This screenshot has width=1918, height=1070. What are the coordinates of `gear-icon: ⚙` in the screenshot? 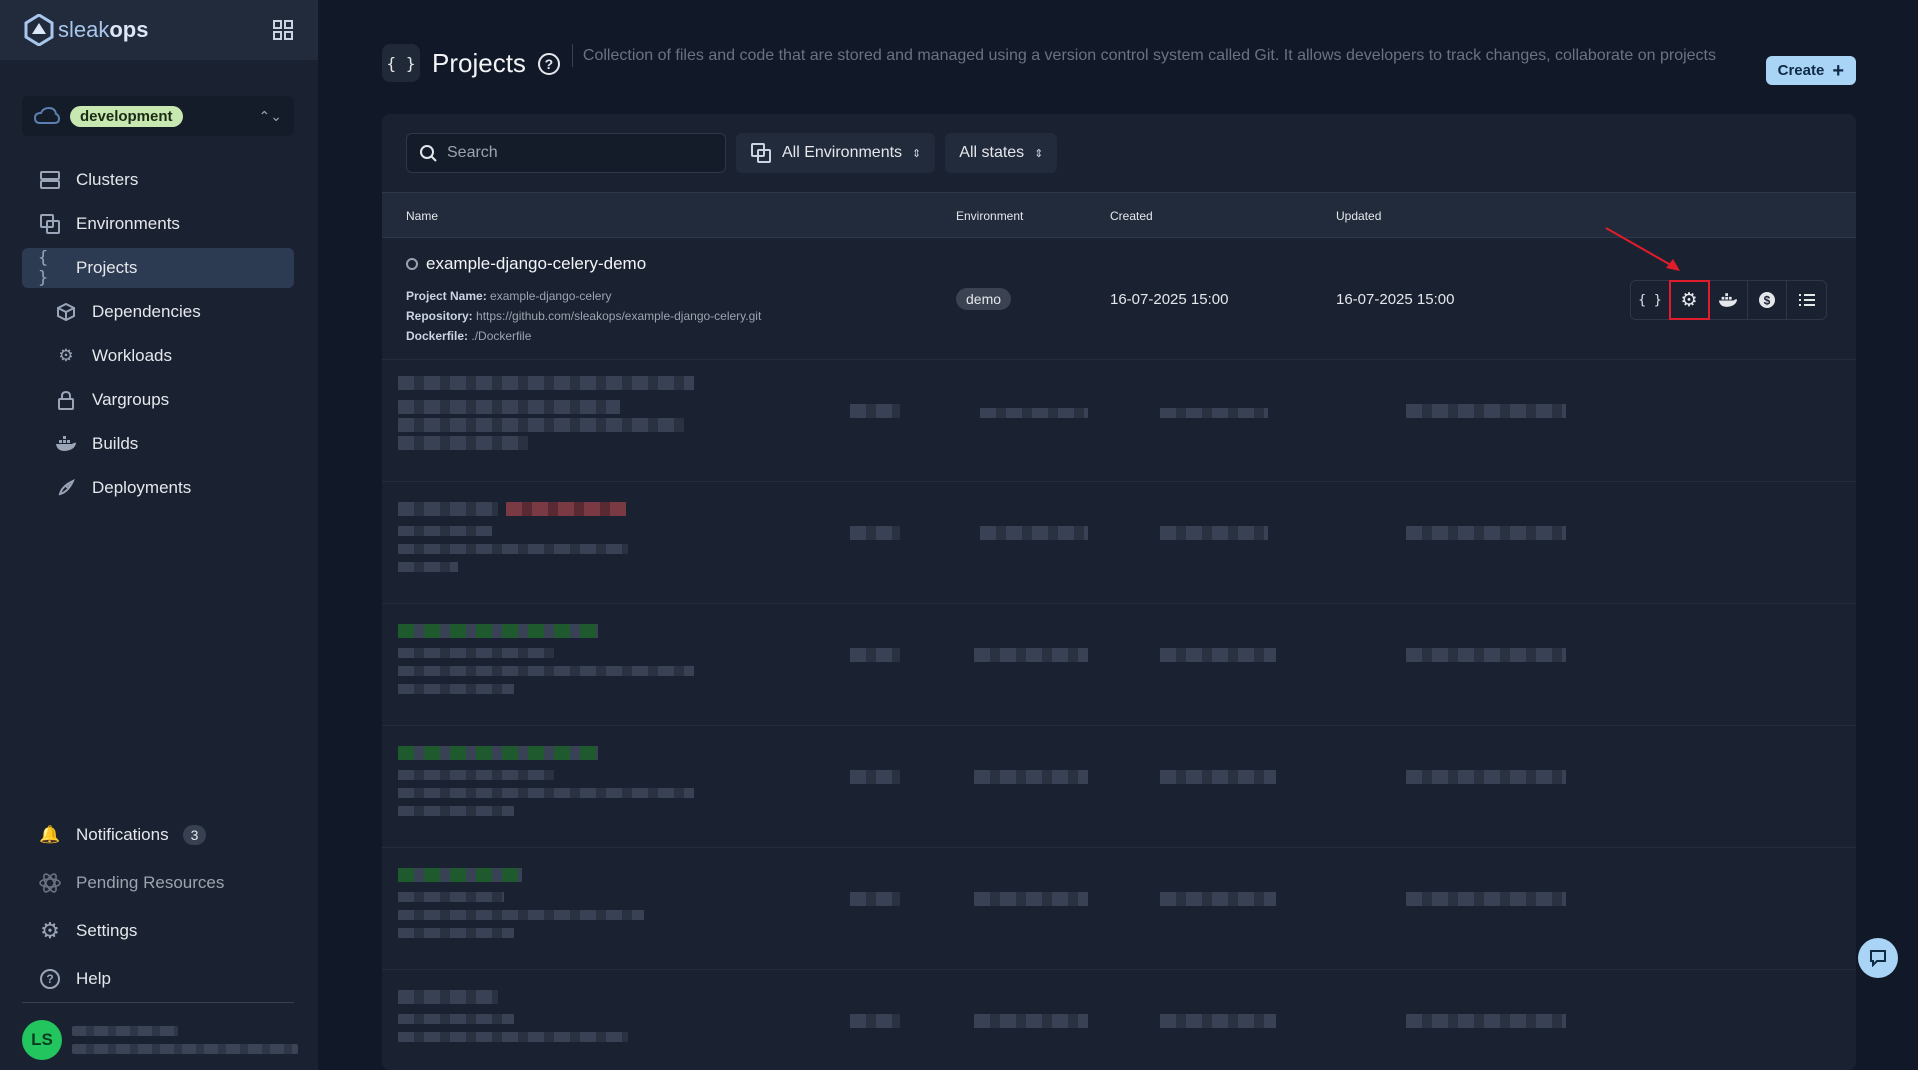 It's located at (50, 930).